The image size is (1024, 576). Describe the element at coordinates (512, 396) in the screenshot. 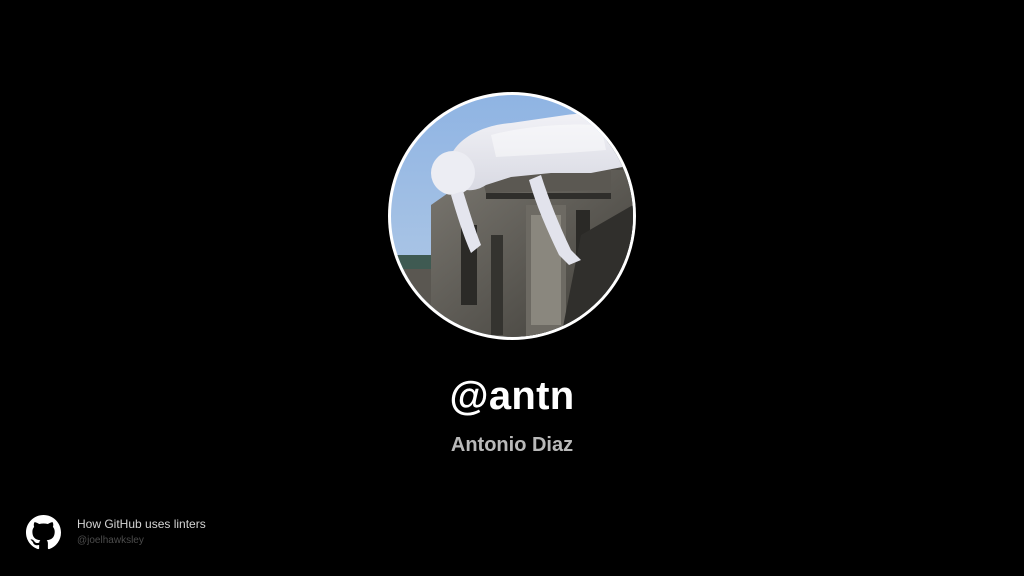

I see `username: @antn` at that location.